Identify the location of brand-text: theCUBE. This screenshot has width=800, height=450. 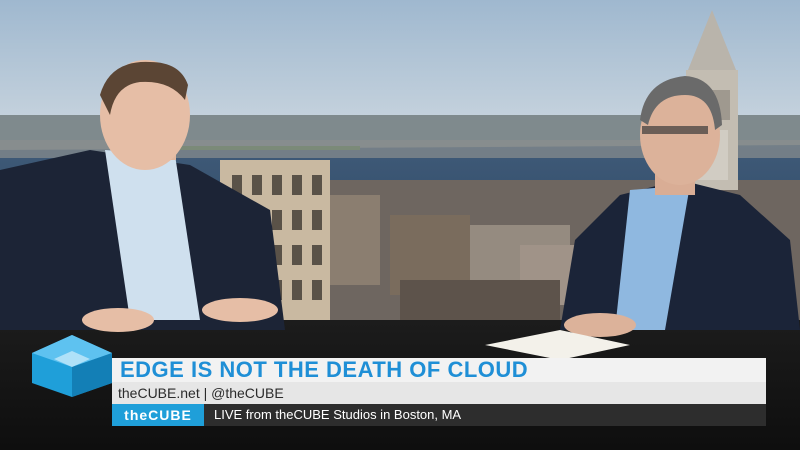
(158, 415).